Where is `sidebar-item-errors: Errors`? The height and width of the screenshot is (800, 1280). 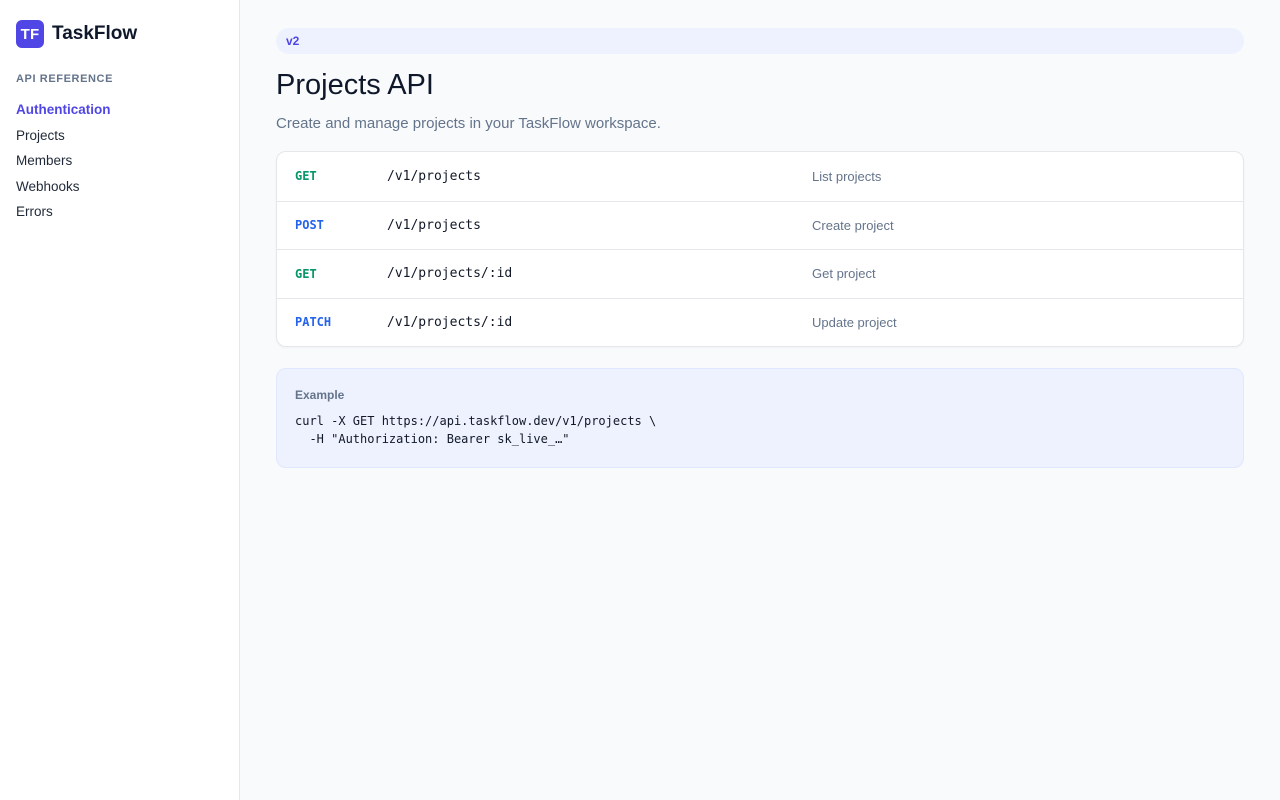
sidebar-item-errors: Errors is located at coordinates (63, 216).